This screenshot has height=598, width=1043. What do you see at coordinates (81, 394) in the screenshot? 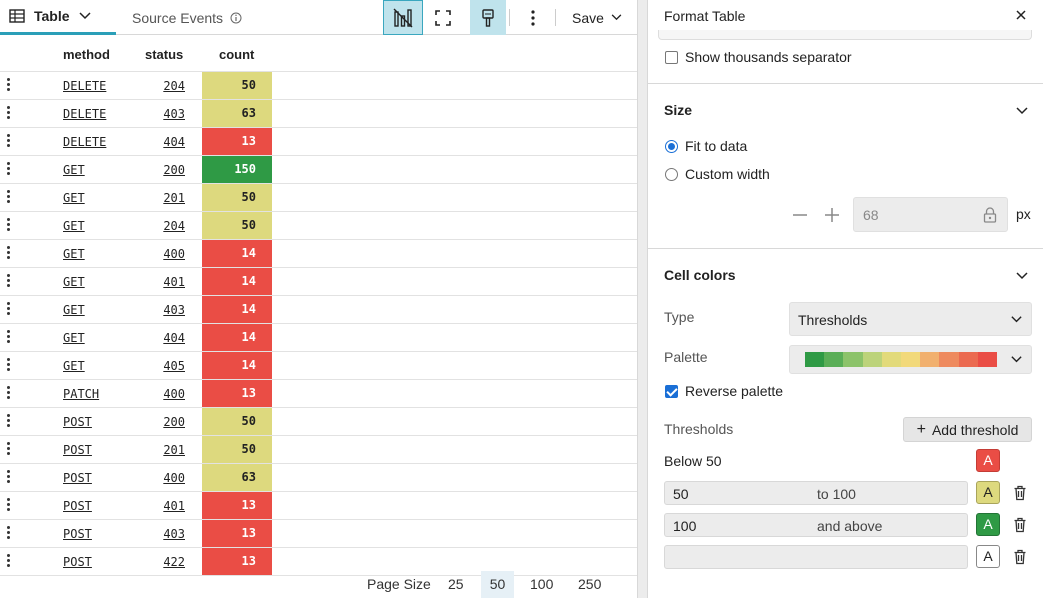
I see `method-cell: PATCH` at bounding box center [81, 394].